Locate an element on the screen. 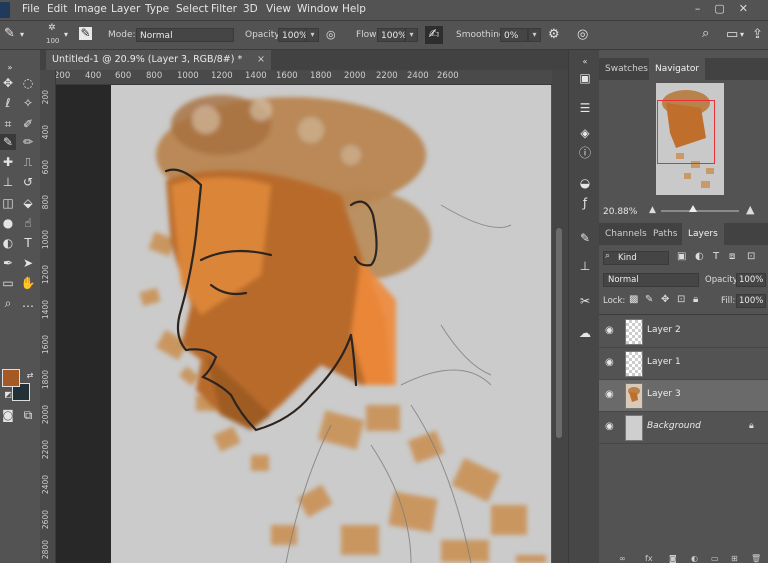 Image resolution: width=768 pixels, height=563 pixels. clone-stamp-icon: ⎍ is located at coordinates (28, 162).